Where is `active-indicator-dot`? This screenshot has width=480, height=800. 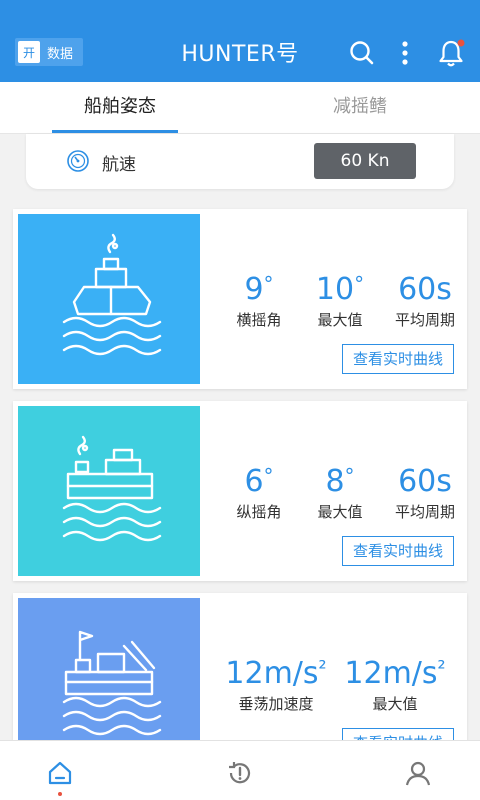 active-indicator-dot is located at coordinates (60, 794).